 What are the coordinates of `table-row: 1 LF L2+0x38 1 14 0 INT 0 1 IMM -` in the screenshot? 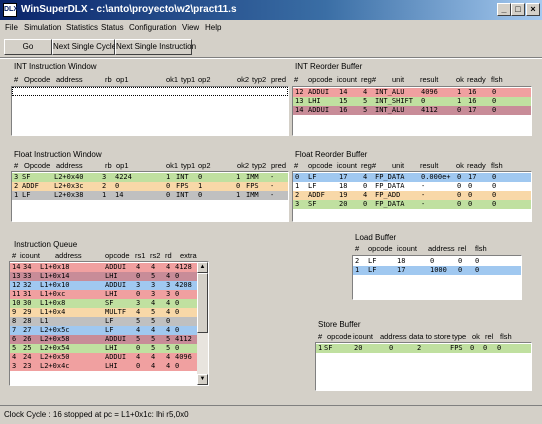 It's located at (150, 195).